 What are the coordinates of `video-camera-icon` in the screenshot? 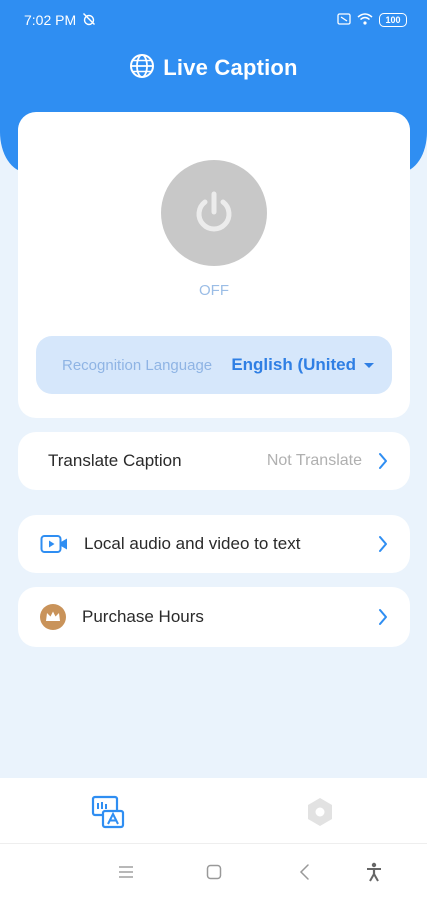 It's located at (54, 544).